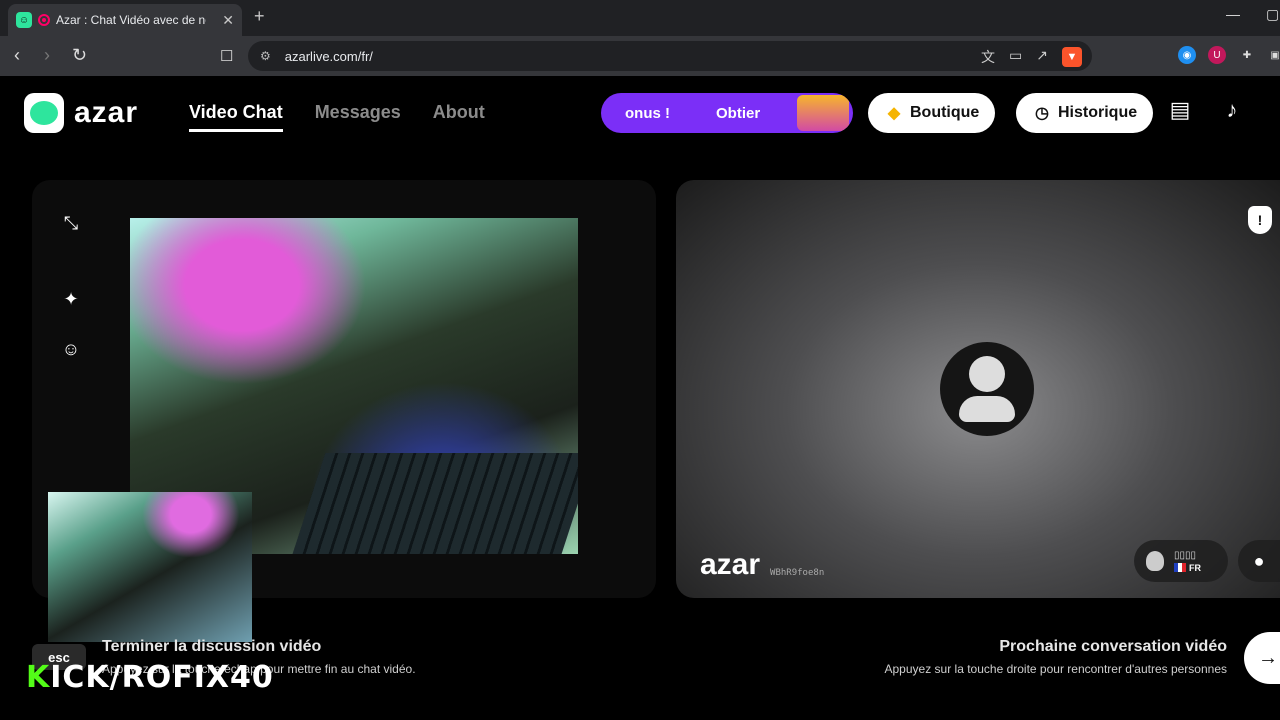 The height and width of the screenshot is (720, 1280). What do you see at coordinates (259, 16) in the screenshot?
I see `new-tab-button: +` at bounding box center [259, 16].